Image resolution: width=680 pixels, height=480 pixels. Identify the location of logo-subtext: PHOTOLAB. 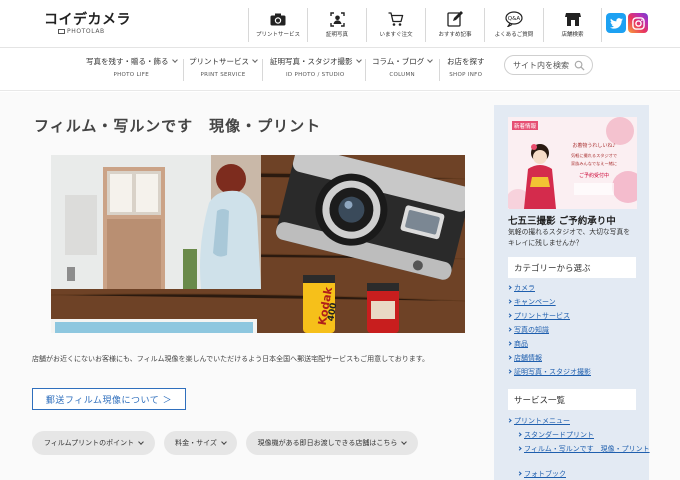
(81, 31).